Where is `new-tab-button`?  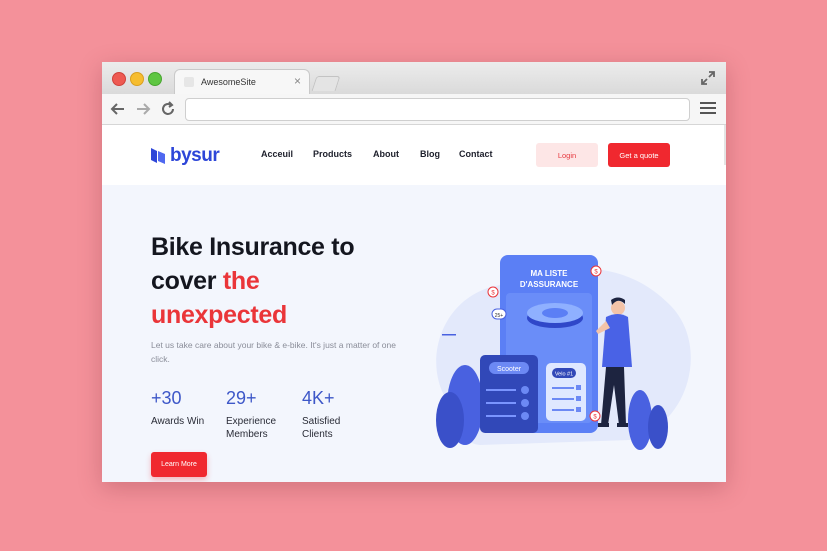 new-tab-button is located at coordinates (326, 83).